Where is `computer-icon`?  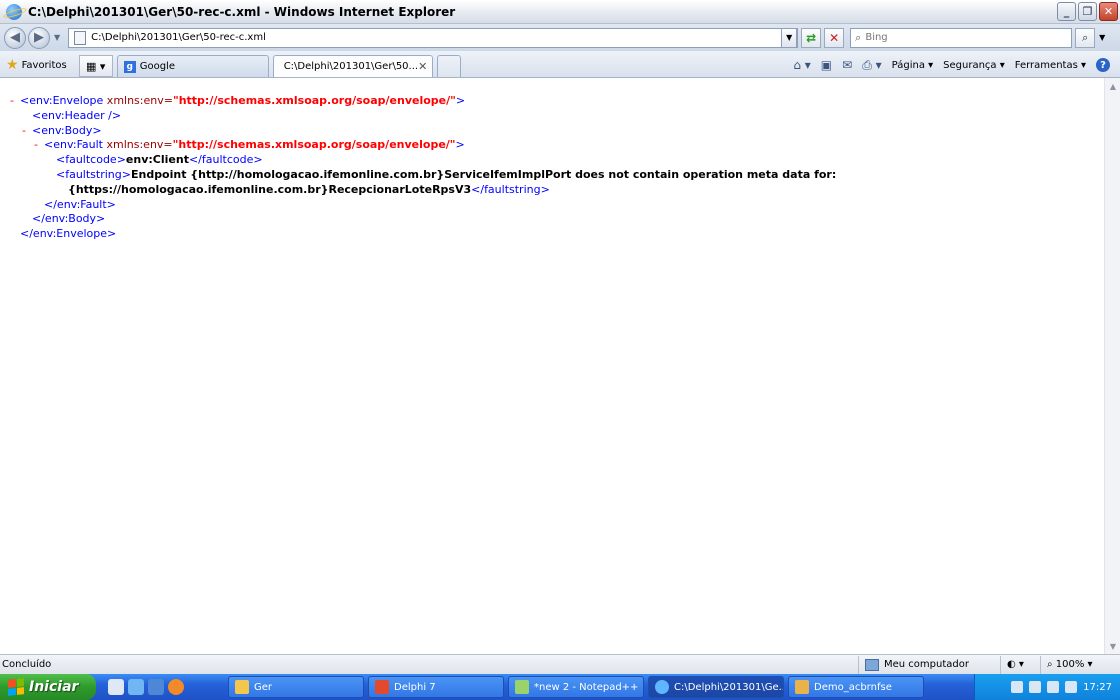 computer-icon is located at coordinates (872, 664).